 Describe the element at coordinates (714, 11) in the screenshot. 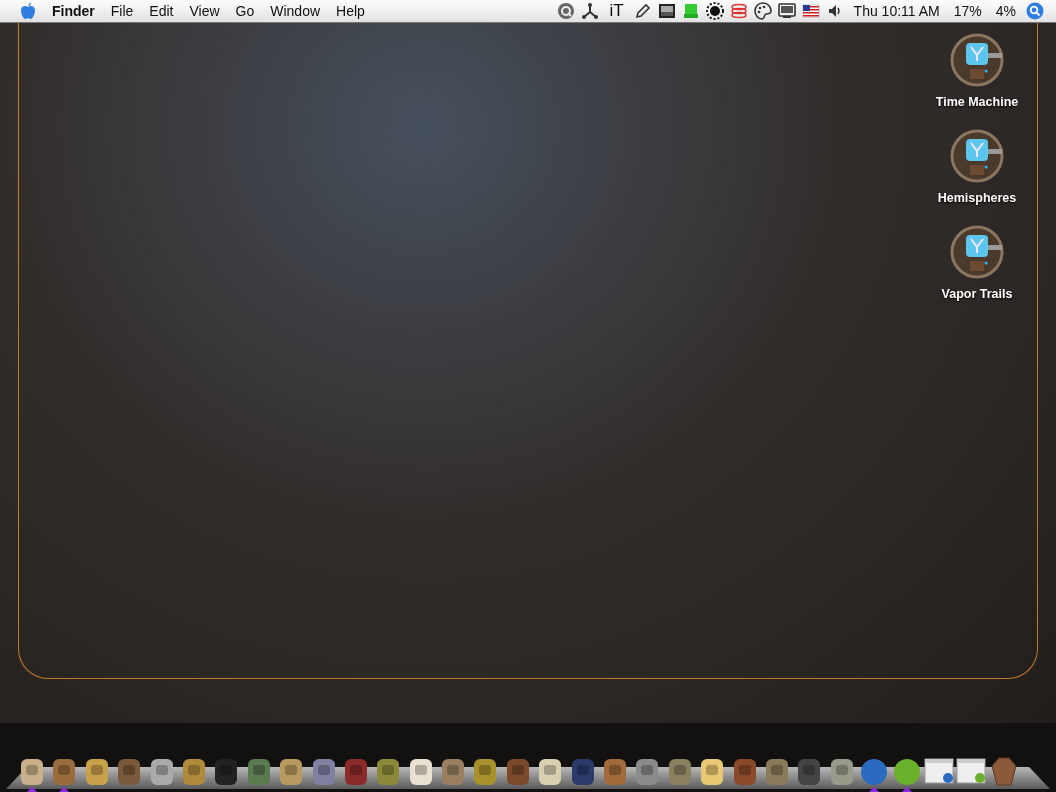

I see `sun-icon` at that location.